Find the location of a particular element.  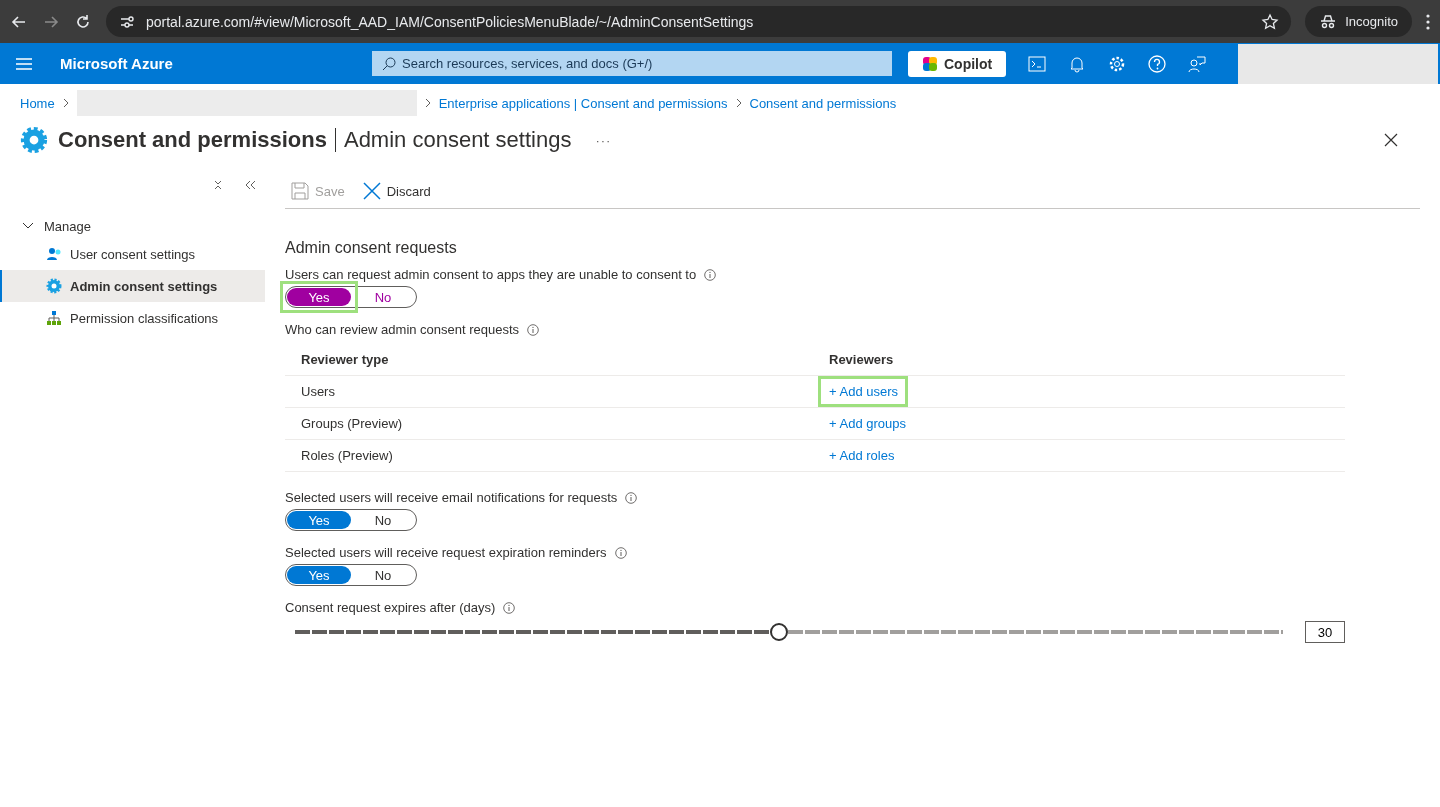

terminal-icon is located at coordinates (1037, 63).